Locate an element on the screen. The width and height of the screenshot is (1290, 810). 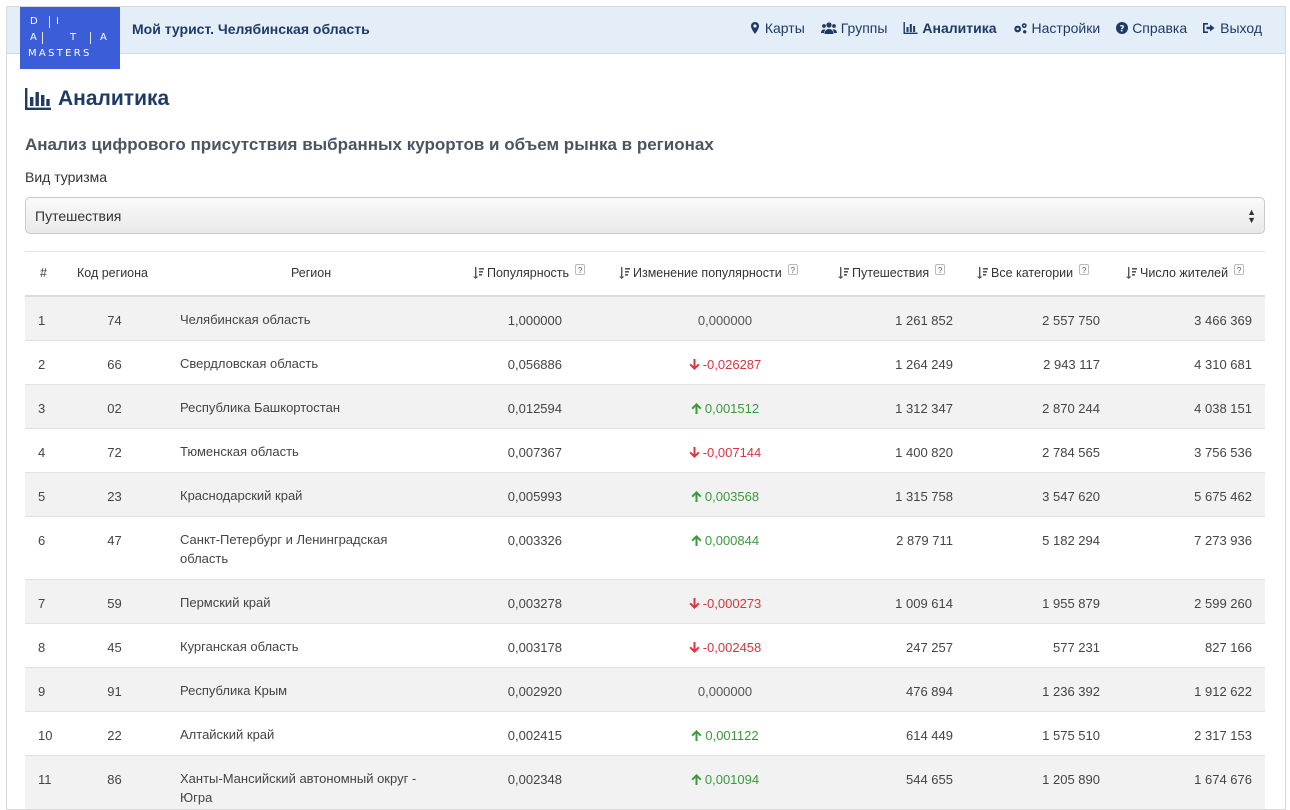
change-value: 0,000000 is located at coordinates (725, 691).